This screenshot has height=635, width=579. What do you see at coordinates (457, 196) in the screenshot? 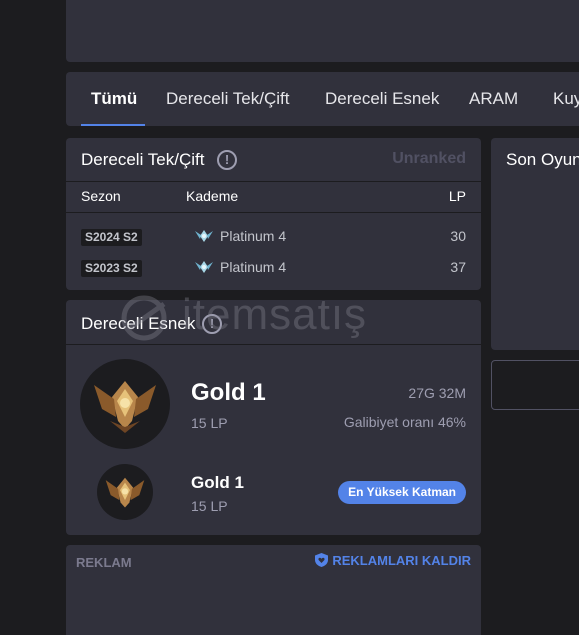
I see `column-header-lp: LP` at bounding box center [457, 196].